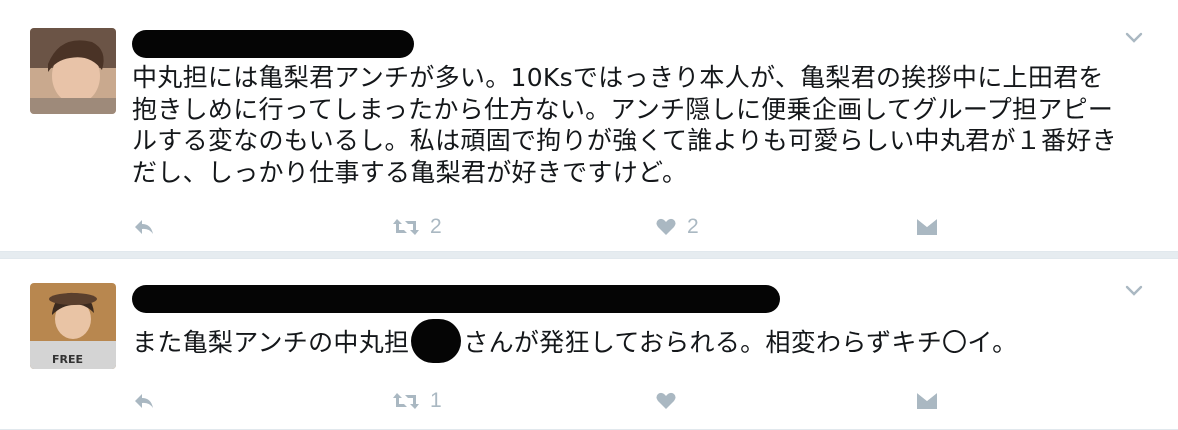 The height and width of the screenshot is (430, 1178). What do you see at coordinates (67, 359) in the screenshot?
I see `svg-text: FREE` at bounding box center [67, 359].